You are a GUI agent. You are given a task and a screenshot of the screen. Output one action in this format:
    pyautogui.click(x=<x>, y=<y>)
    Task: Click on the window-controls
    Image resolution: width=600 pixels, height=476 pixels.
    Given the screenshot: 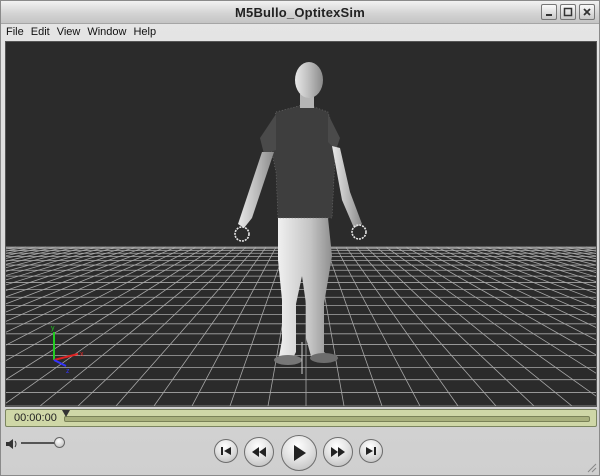 What is the action you would take?
    pyautogui.click(x=568, y=12)
    